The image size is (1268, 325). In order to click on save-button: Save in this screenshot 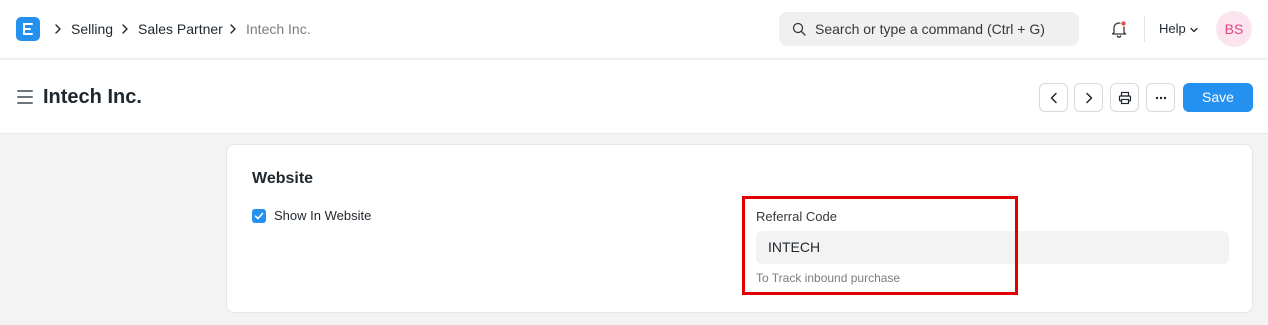, I will do `click(1218, 97)`.